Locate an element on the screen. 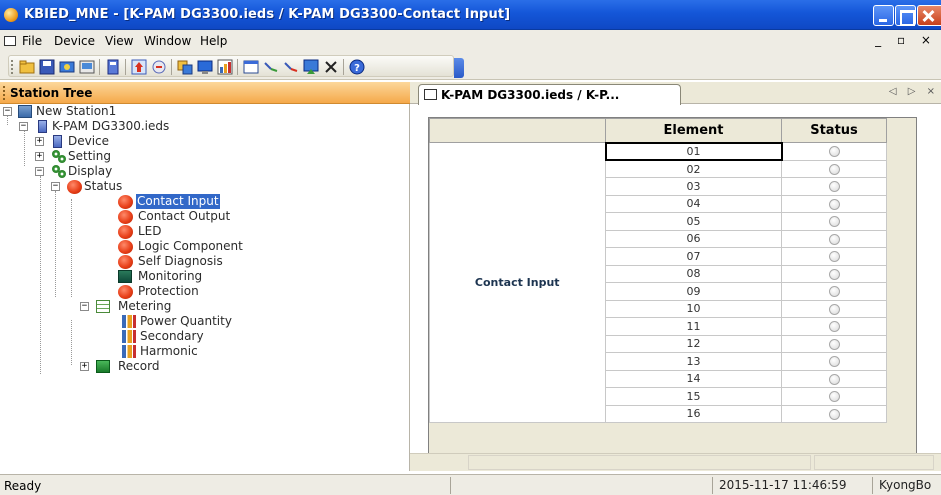 Image resolution: width=941 pixels, height=495 pixels. tree-node-station: − New Station1 is located at coordinates (100, 111).